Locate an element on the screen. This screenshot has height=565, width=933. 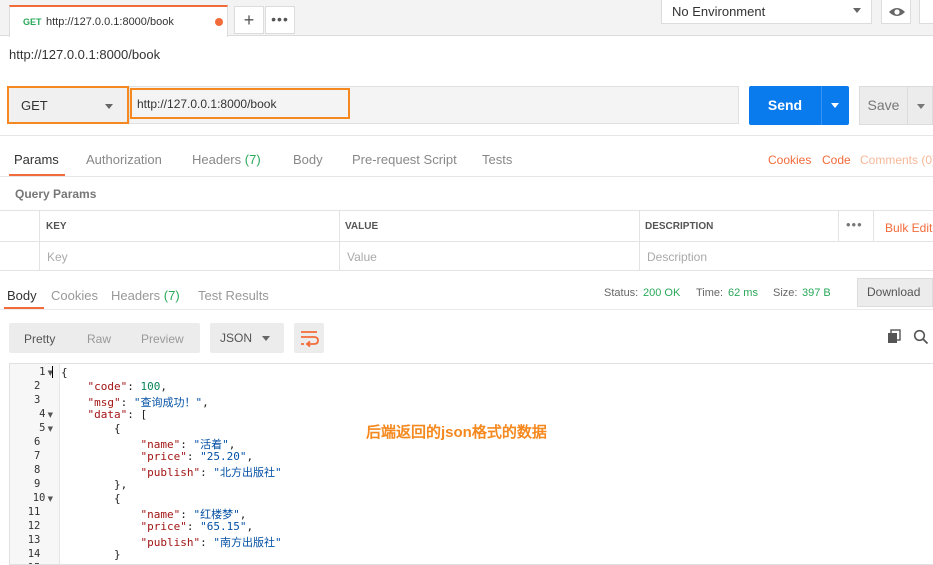
tab-headers-count: (7) is located at coordinates (252, 159).